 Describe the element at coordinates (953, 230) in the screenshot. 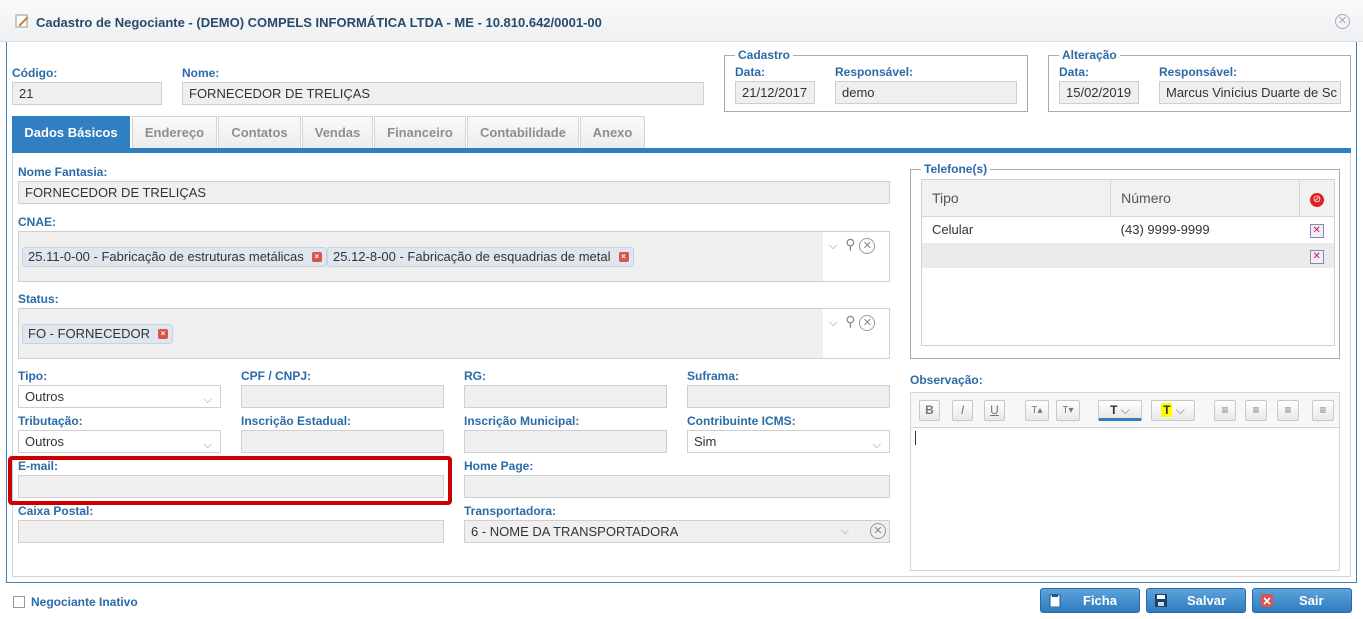

I see `phone-tipo-cell: Celular` at that location.